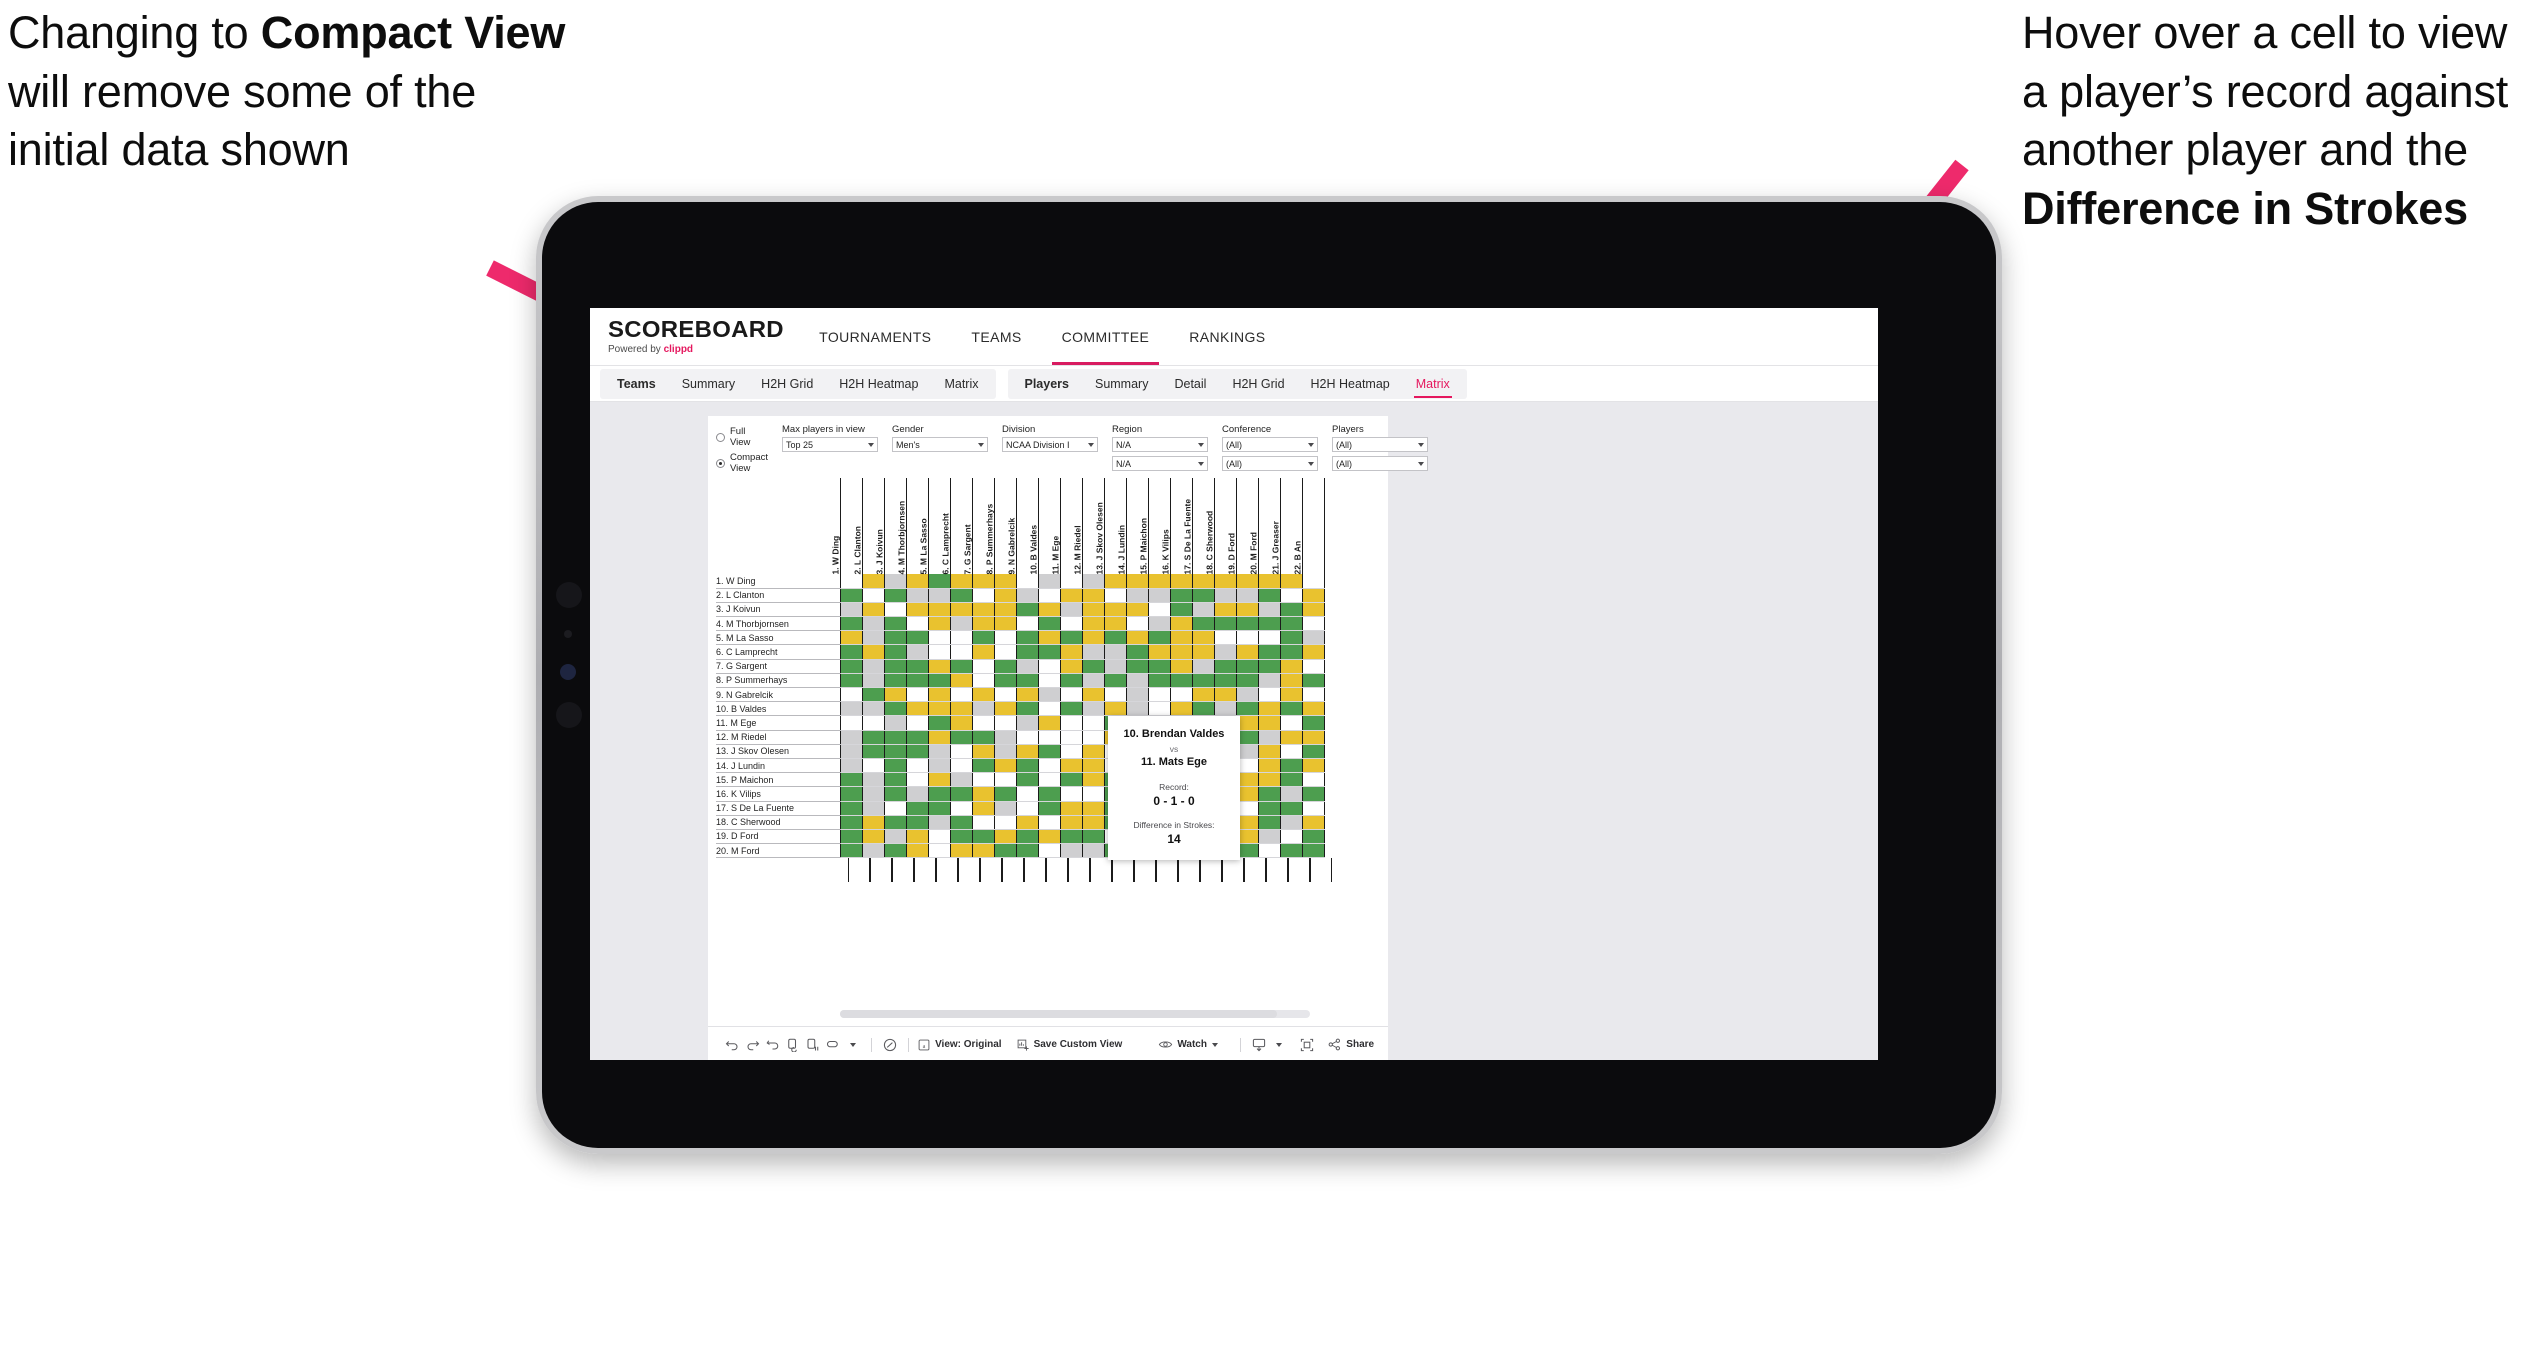  What do you see at coordinates (778, 709) in the screenshot?
I see `matrix-row-label: 10. B Valdes` at bounding box center [778, 709].